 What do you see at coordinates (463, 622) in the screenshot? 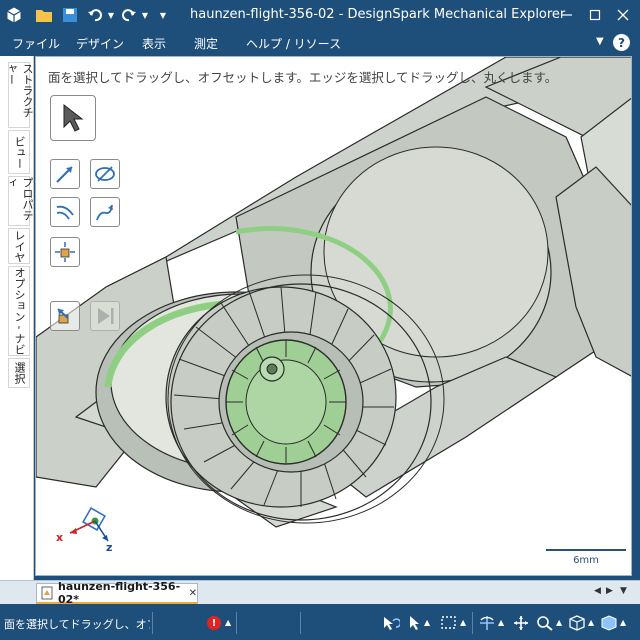
I see `box-select-dropdown-icon: ▲` at bounding box center [463, 622].